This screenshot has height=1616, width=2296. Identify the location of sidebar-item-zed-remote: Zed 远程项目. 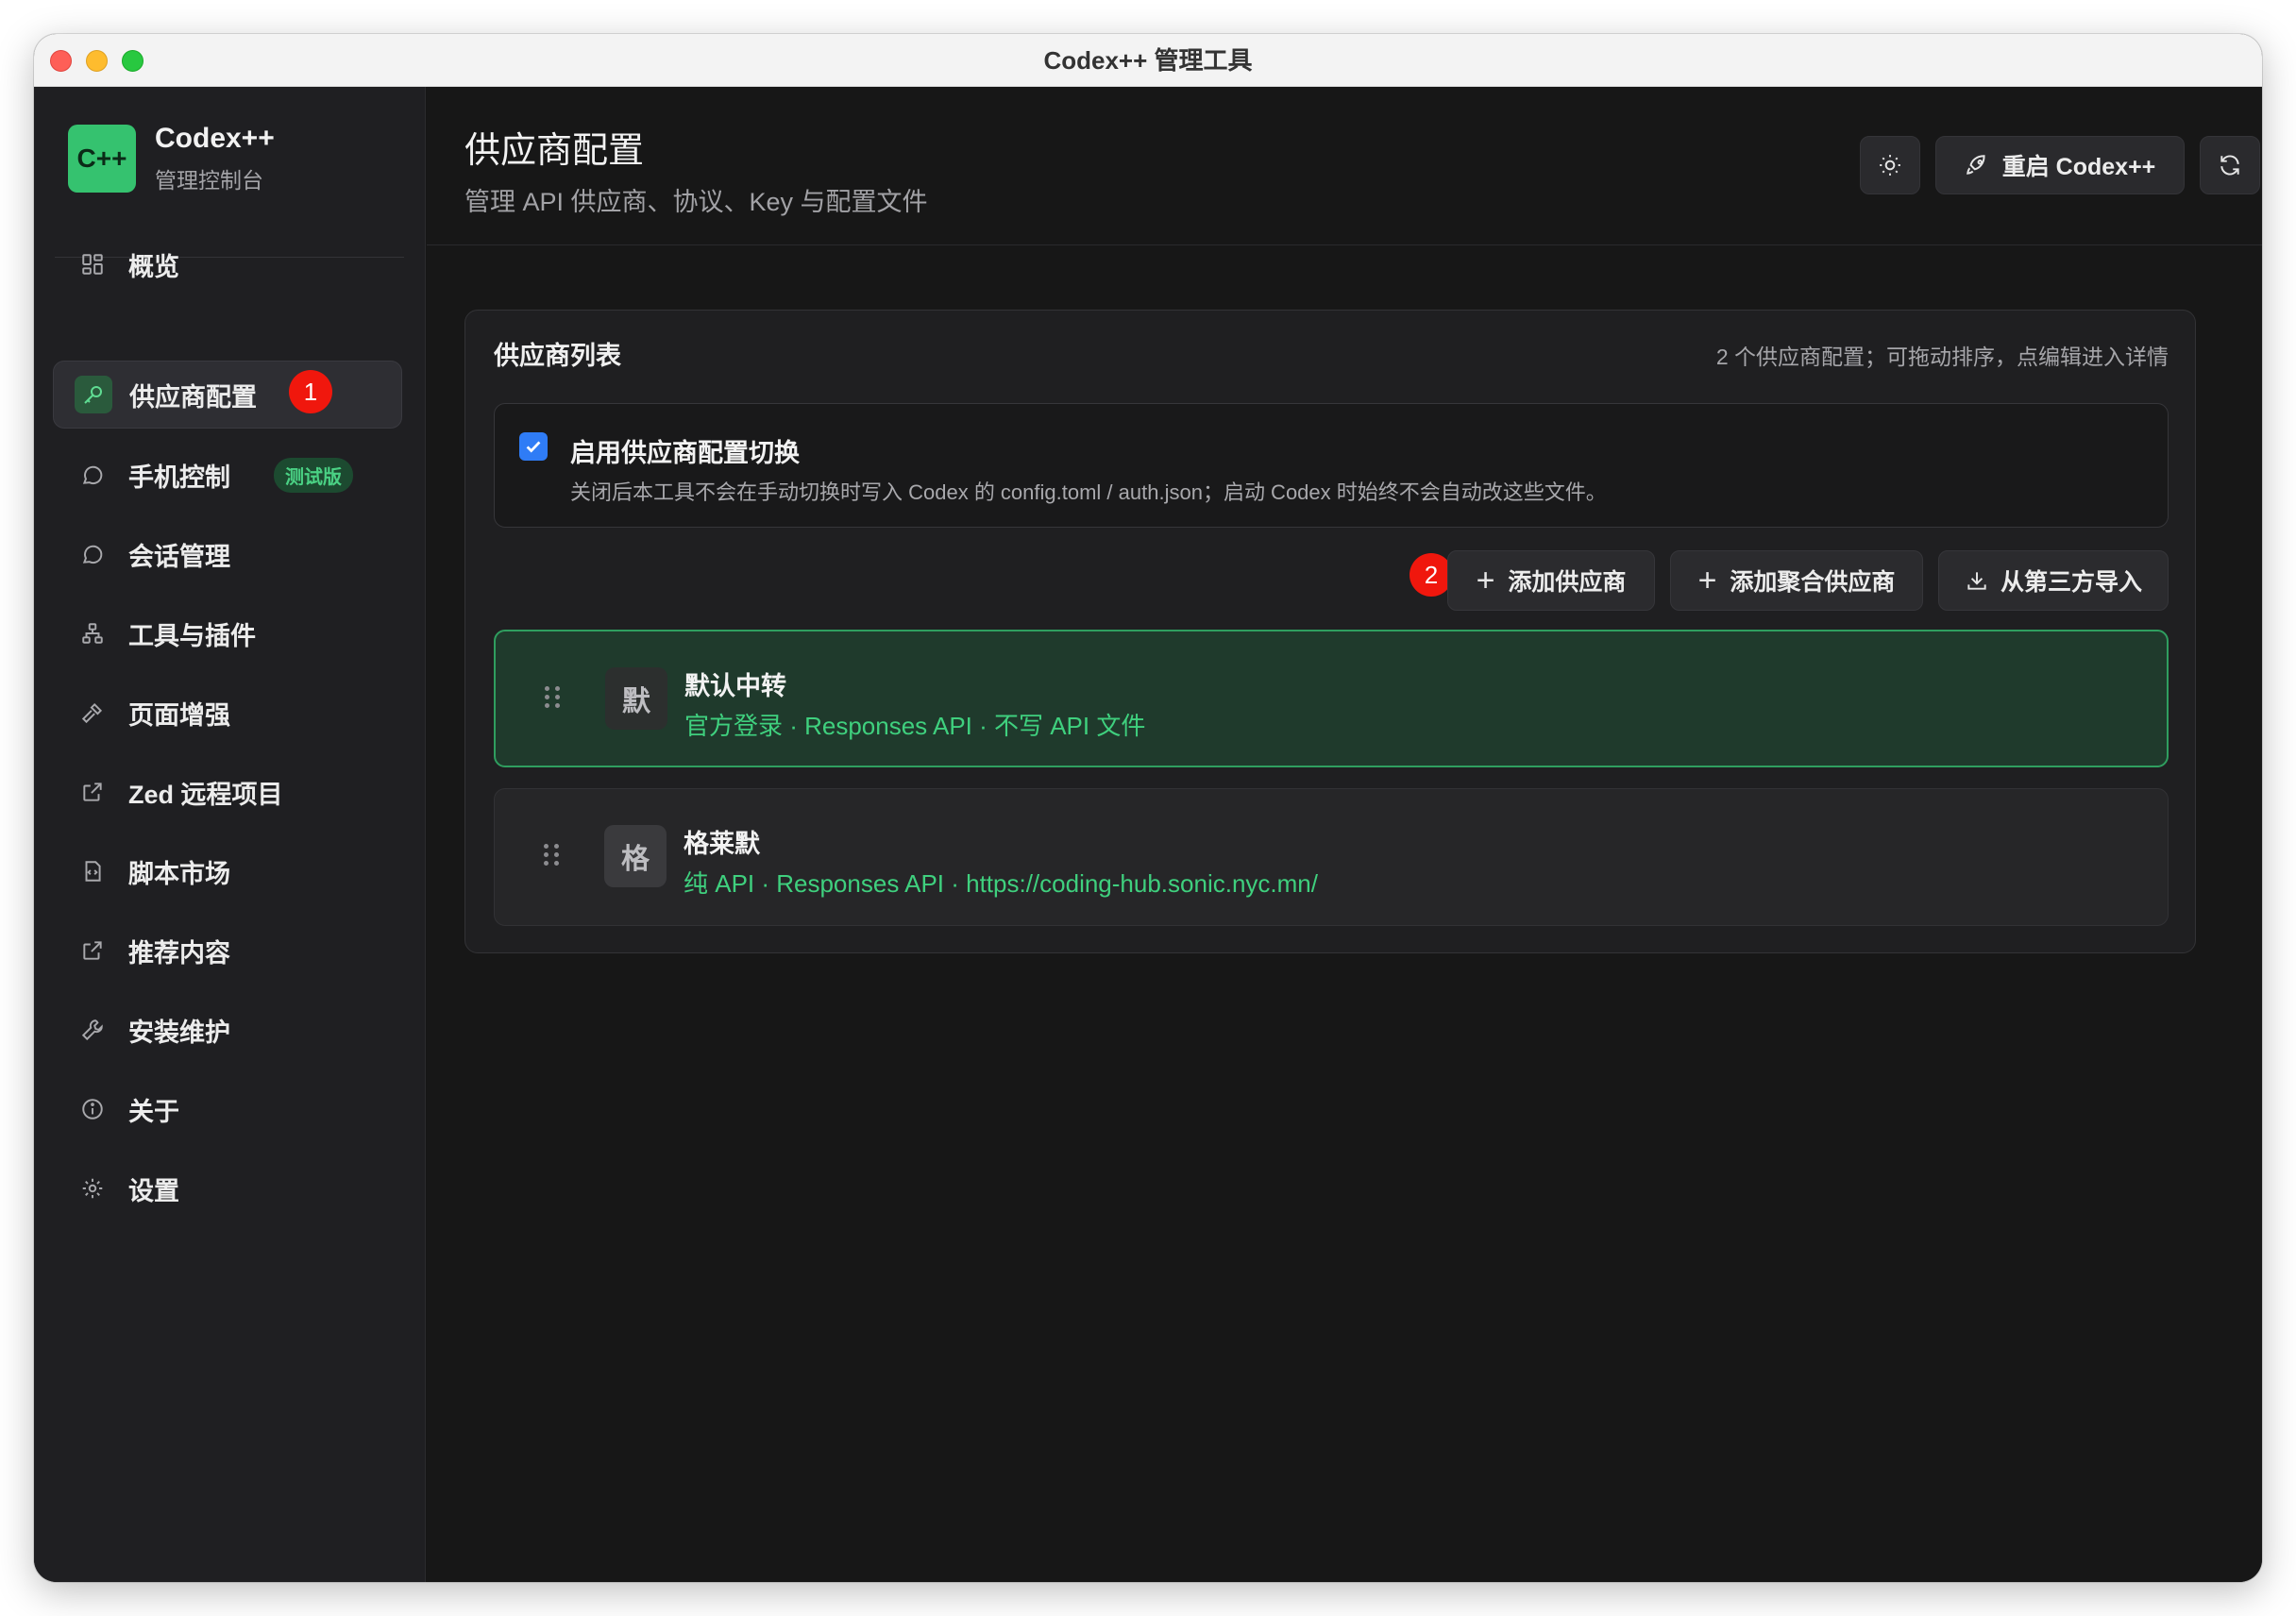
(227, 792).